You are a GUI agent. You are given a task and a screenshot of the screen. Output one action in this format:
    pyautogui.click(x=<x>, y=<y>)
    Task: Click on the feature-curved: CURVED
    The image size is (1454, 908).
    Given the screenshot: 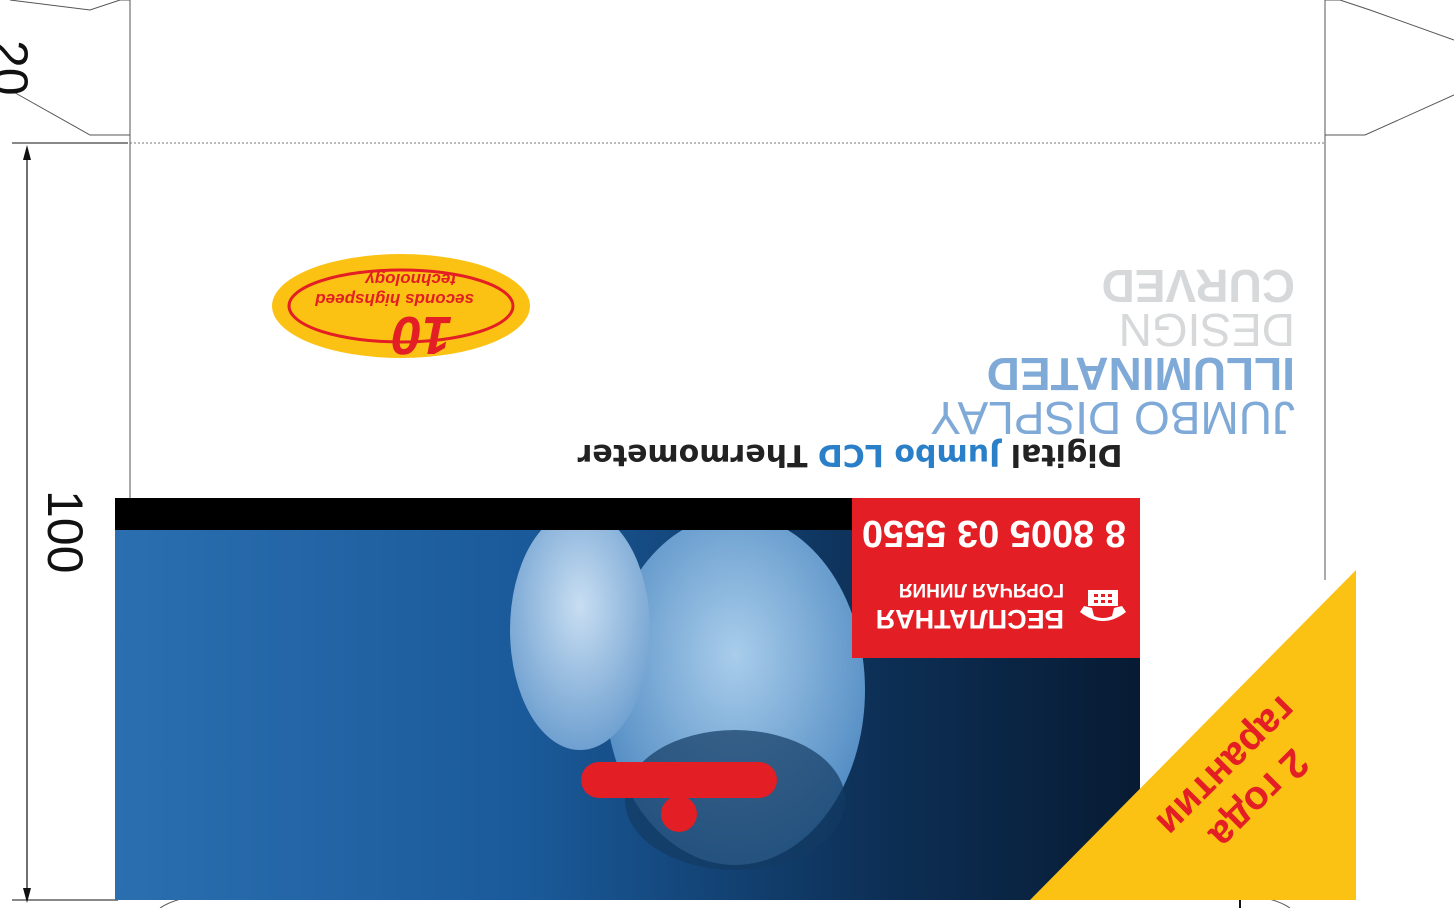 What is the action you would take?
    pyautogui.click(x=1198, y=286)
    